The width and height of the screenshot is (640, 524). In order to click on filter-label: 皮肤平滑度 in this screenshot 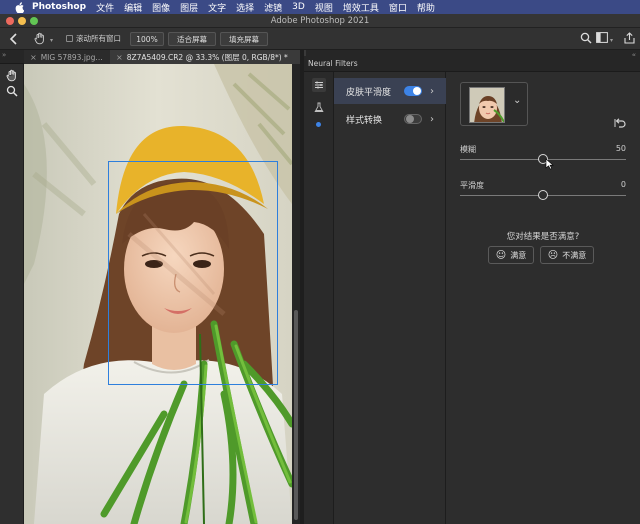, I will do `click(369, 92)`.